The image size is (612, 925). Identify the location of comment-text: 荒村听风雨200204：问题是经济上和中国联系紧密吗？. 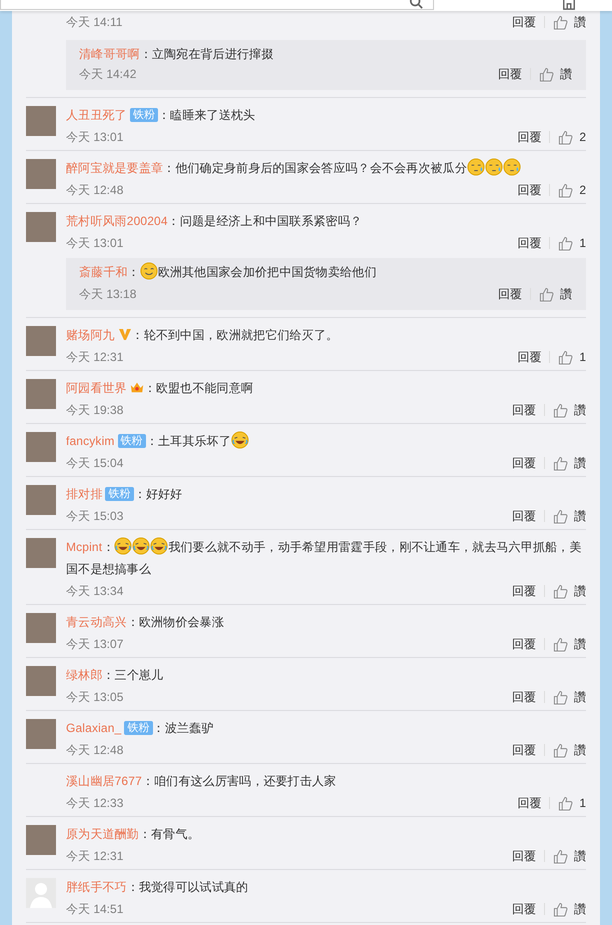
(215, 221).